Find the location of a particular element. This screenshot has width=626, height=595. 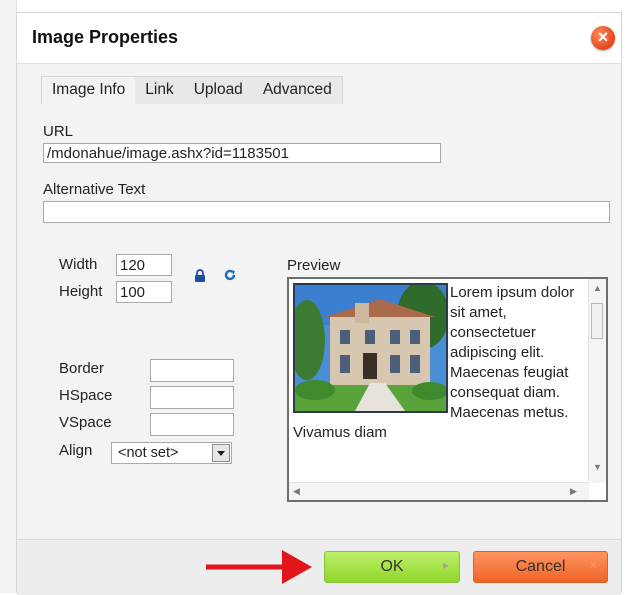

width-label: Width is located at coordinates (78, 264).